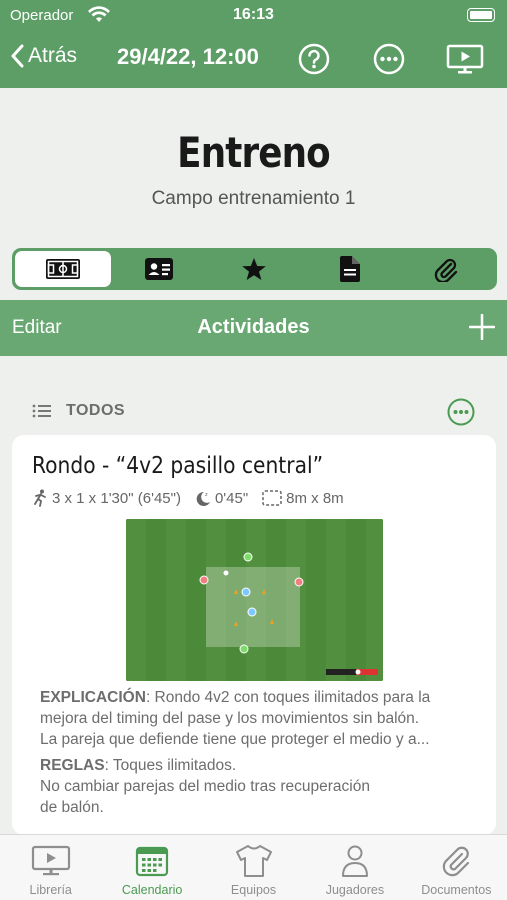 This screenshot has height=900, width=507. What do you see at coordinates (206, 495) in the screenshot?
I see `svg-text: z` at bounding box center [206, 495].